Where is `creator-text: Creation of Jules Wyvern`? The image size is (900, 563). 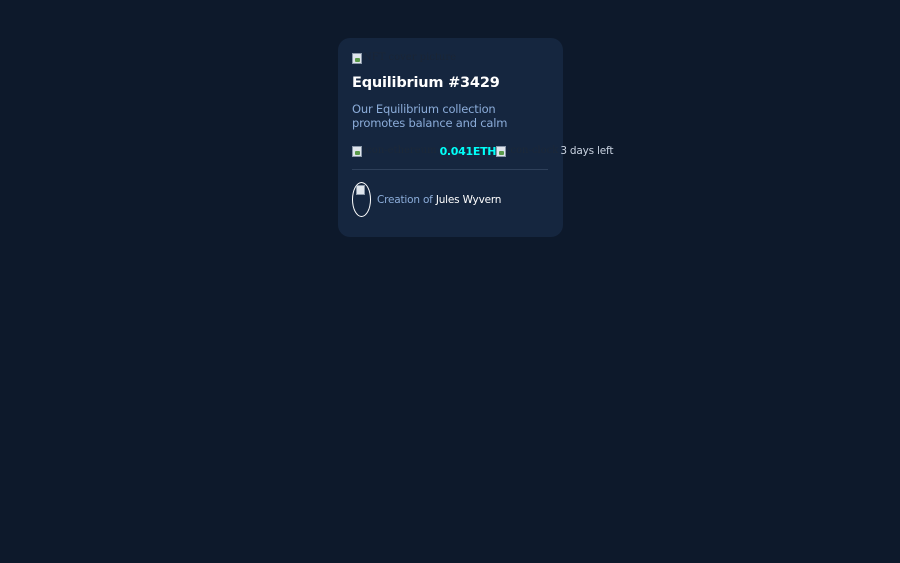 creator-text: Creation of Jules Wyvern is located at coordinates (439, 200).